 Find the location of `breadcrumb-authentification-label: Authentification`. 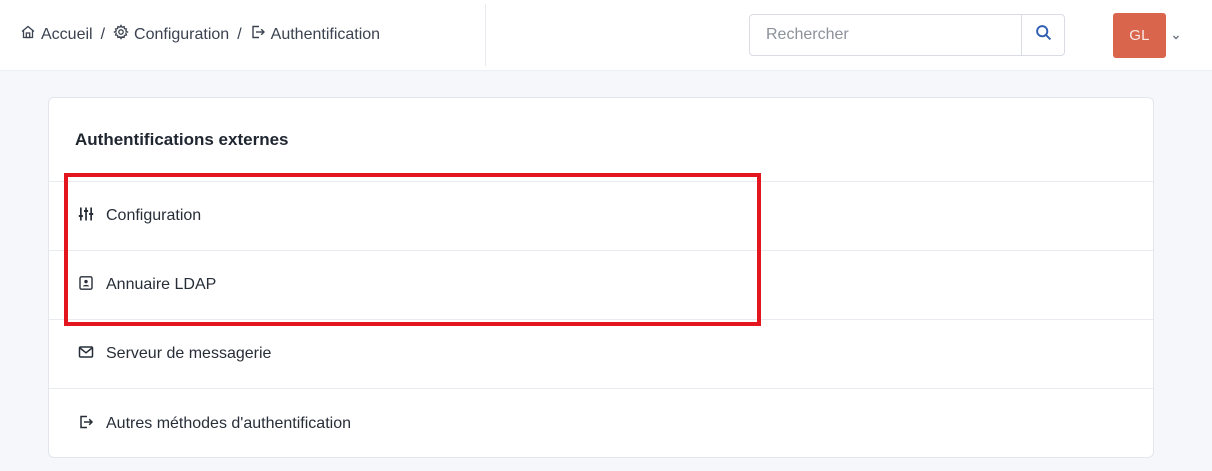

breadcrumb-authentification-label: Authentification is located at coordinates (325, 34).